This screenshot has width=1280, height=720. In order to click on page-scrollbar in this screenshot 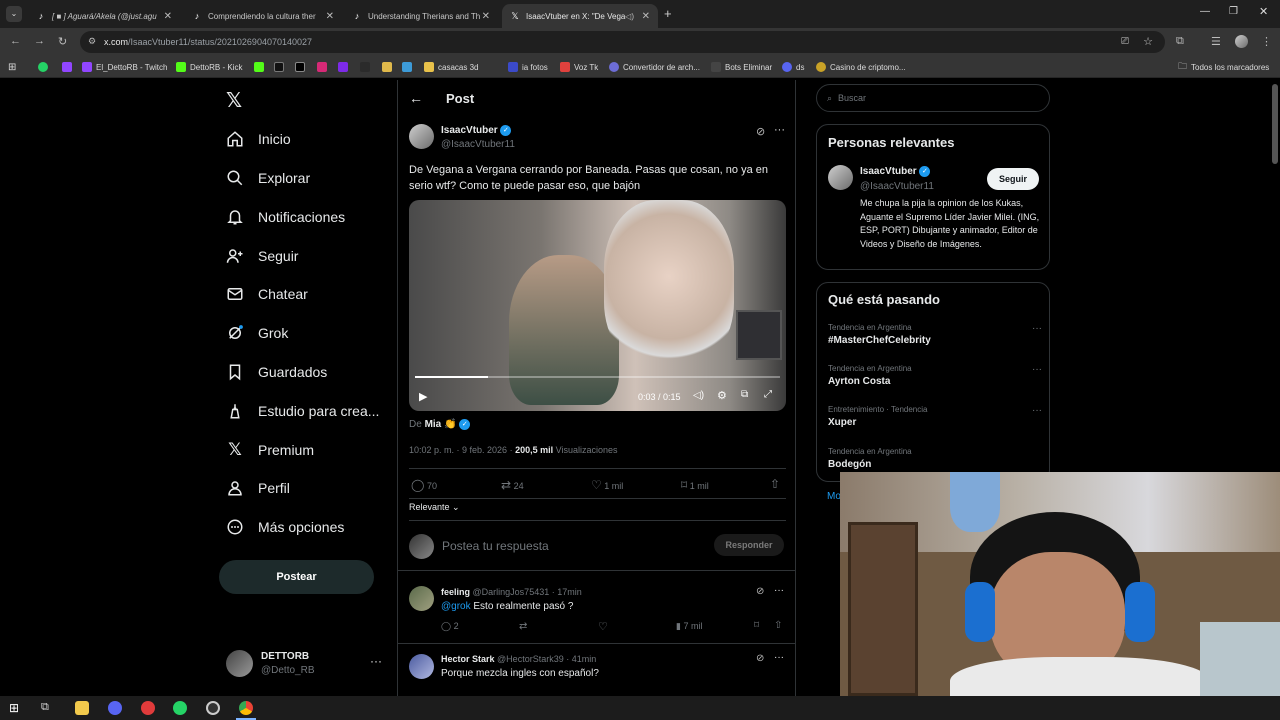, I will do `click(1275, 124)`.